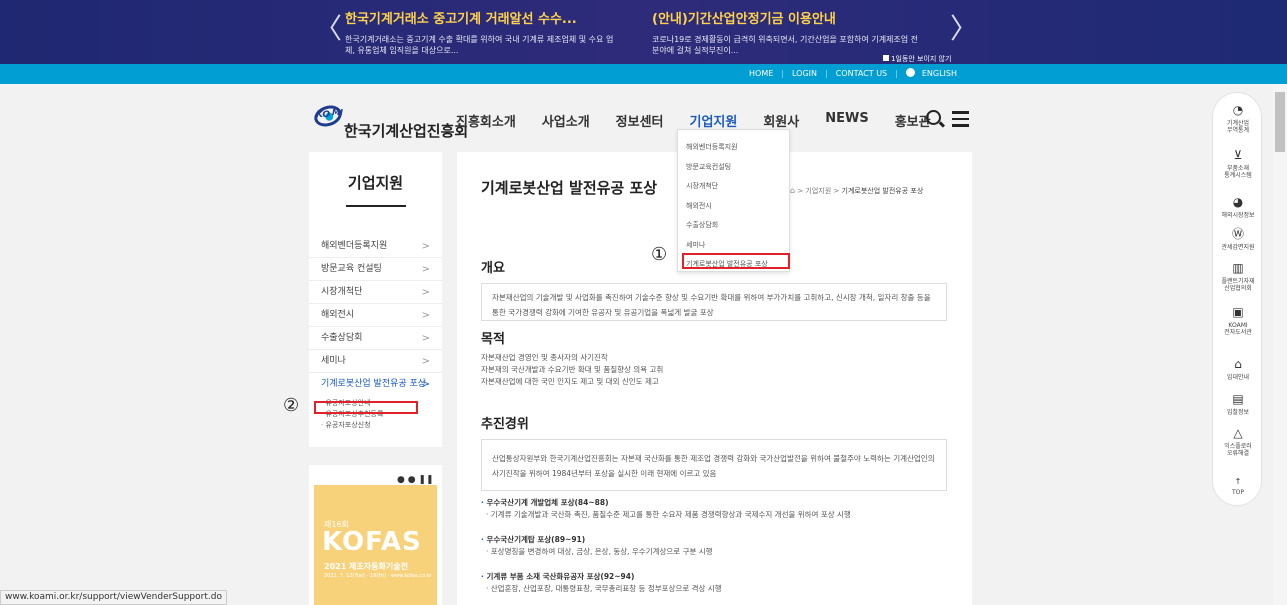  Describe the element at coordinates (736, 261) in the screenshot. I see `annotation-highlight-box` at that location.